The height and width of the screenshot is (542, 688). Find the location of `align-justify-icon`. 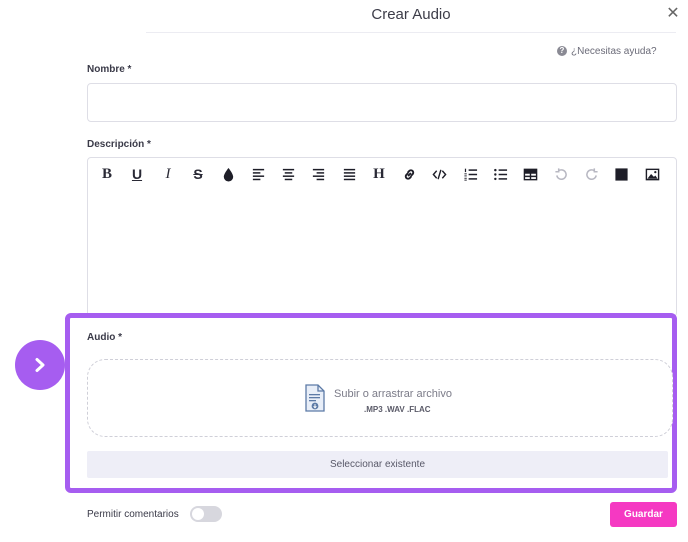

align-justify-icon is located at coordinates (349, 174).